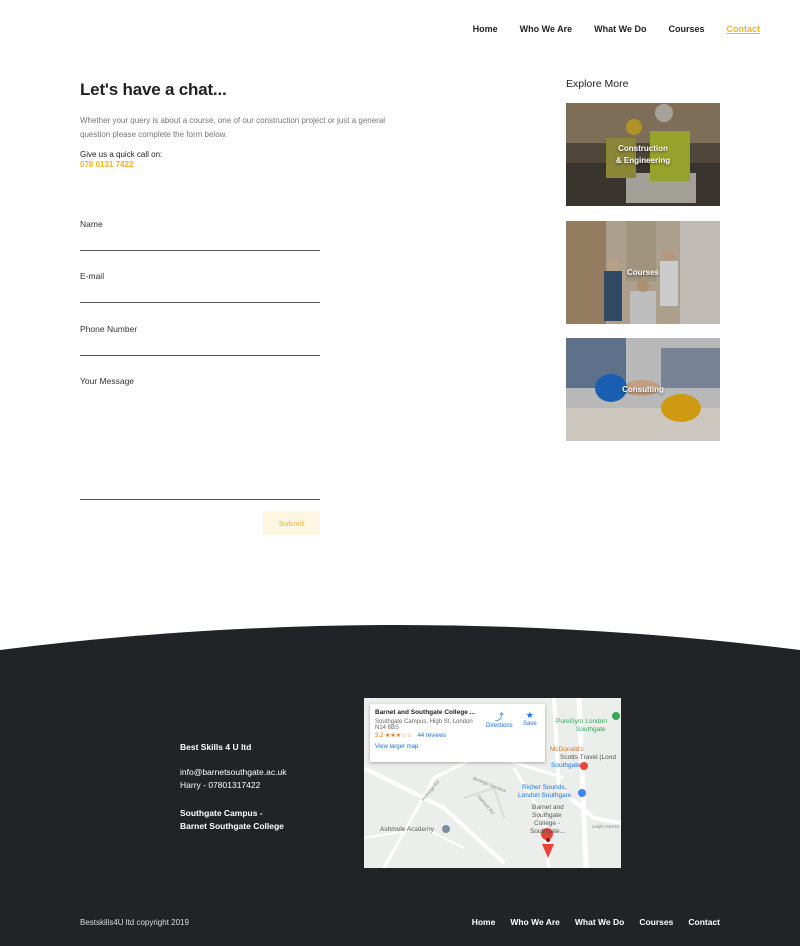 This screenshot has height=946, width=800. What do you see at coordinates (91, 224) in the screenshot?
I see `name-label: Name` at bounding box center [91, 224].